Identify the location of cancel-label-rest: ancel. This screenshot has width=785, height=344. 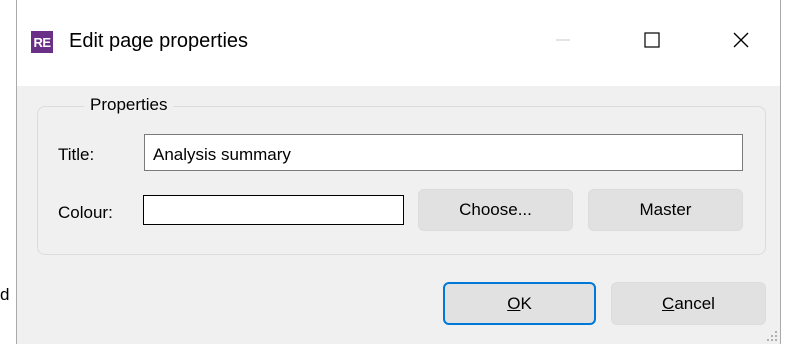
(694, 303).